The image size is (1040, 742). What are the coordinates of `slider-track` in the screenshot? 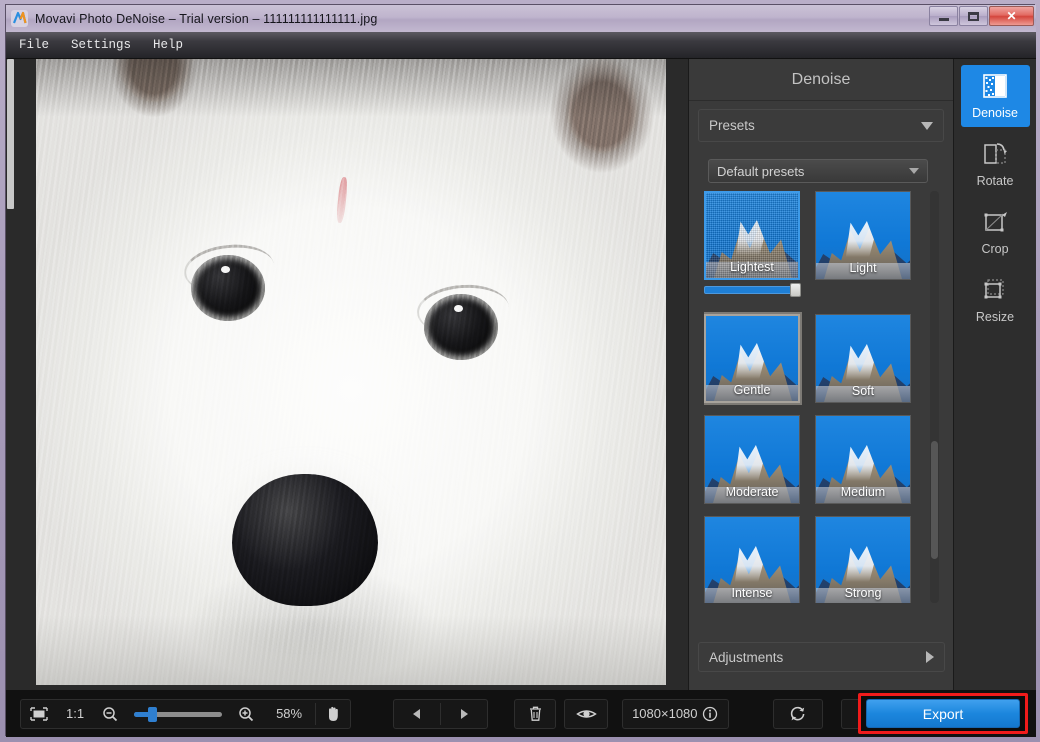 It's located at (752, 290).